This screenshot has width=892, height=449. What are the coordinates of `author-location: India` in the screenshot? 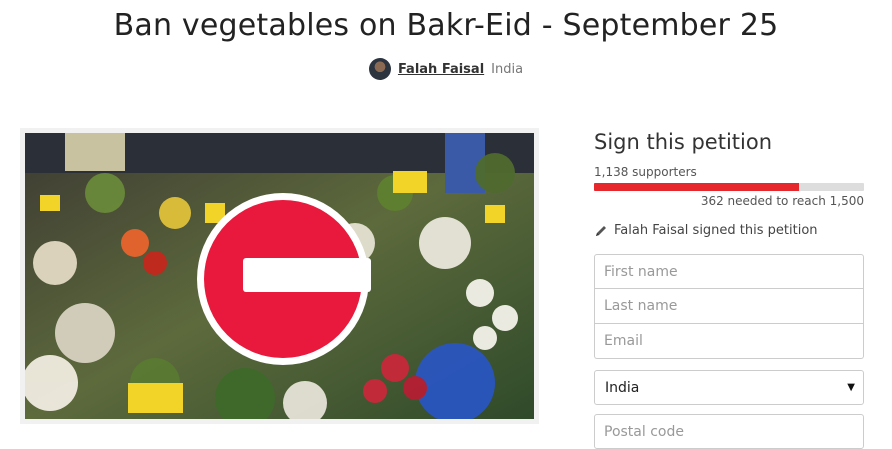 It's located at (507, 69).